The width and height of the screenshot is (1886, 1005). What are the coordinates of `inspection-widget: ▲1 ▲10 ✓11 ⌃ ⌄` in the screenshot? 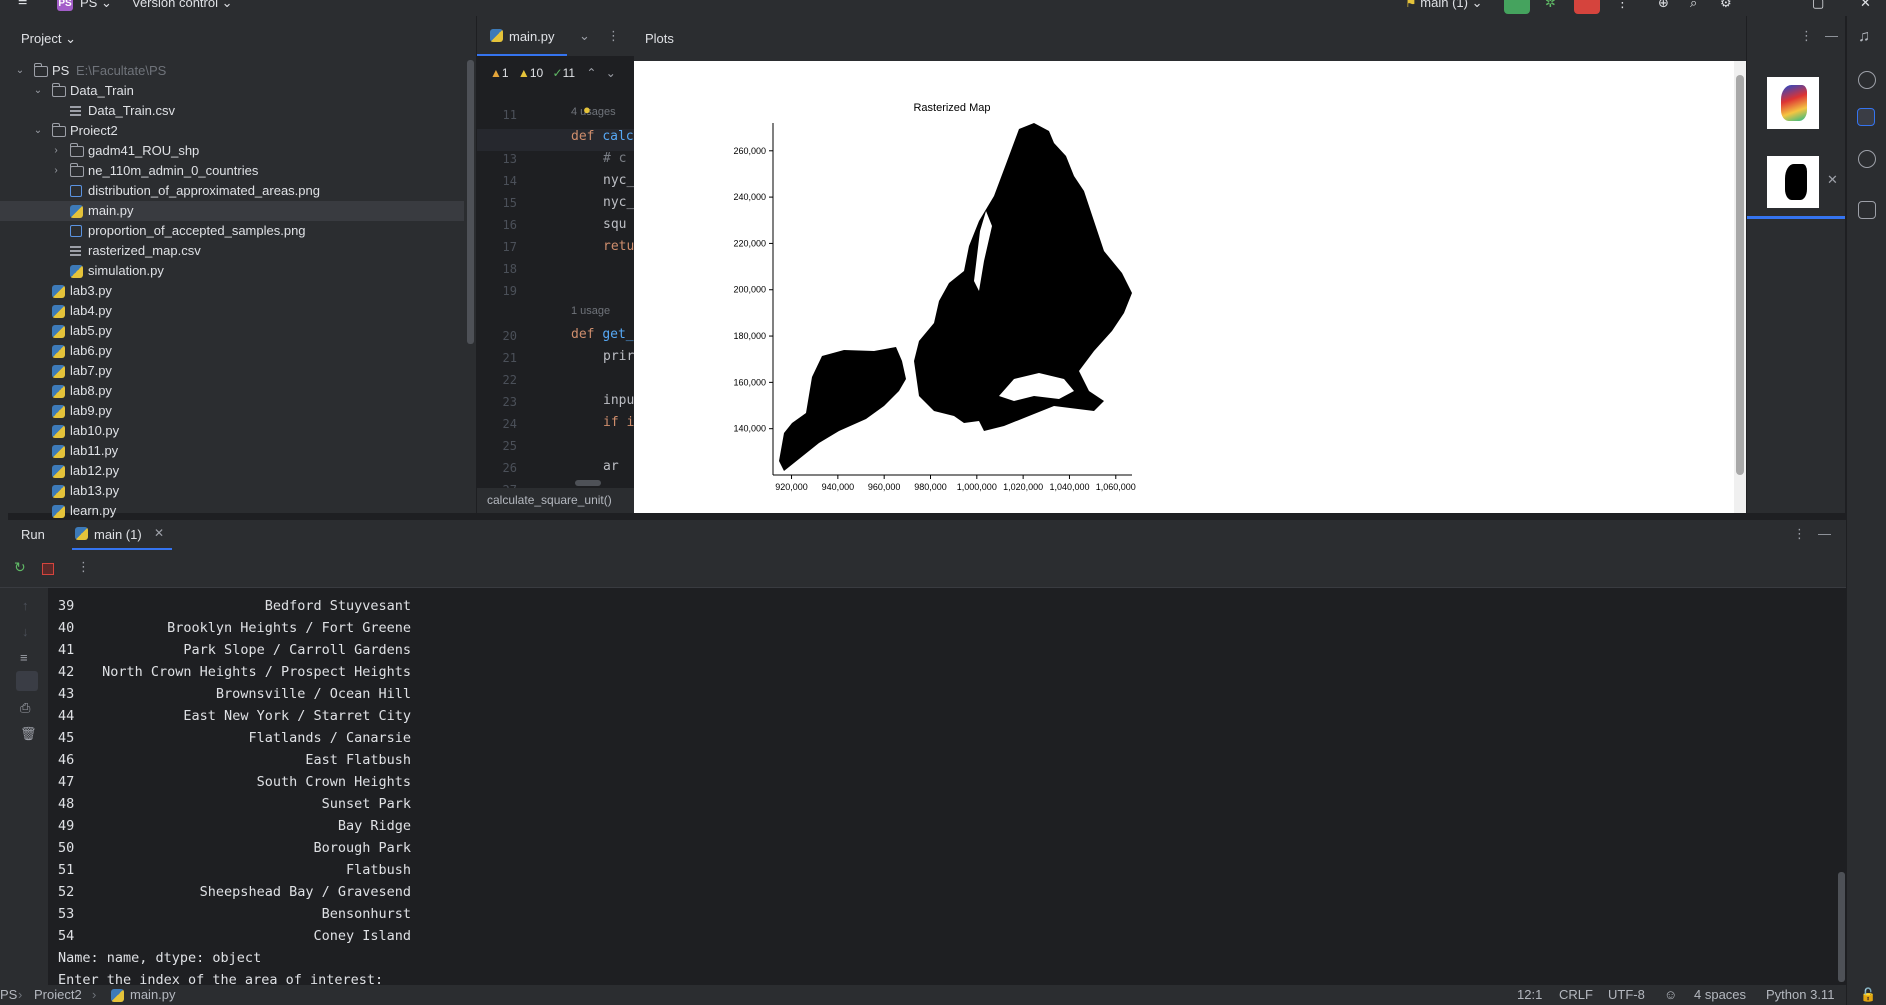 It's located at (553, 73).